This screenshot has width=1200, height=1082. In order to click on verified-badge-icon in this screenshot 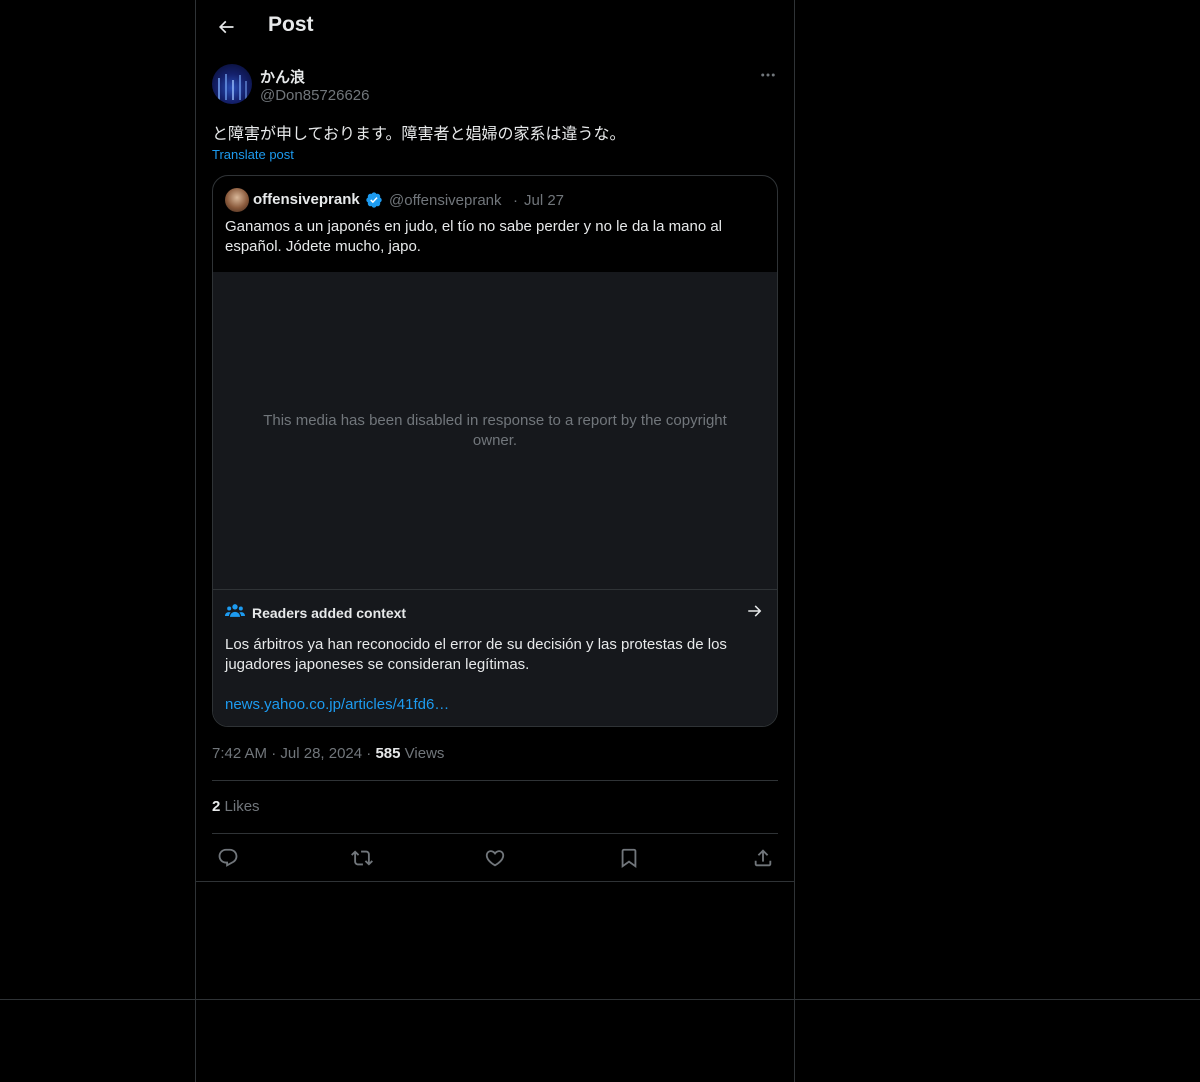, I will do `click(374, 200)`.